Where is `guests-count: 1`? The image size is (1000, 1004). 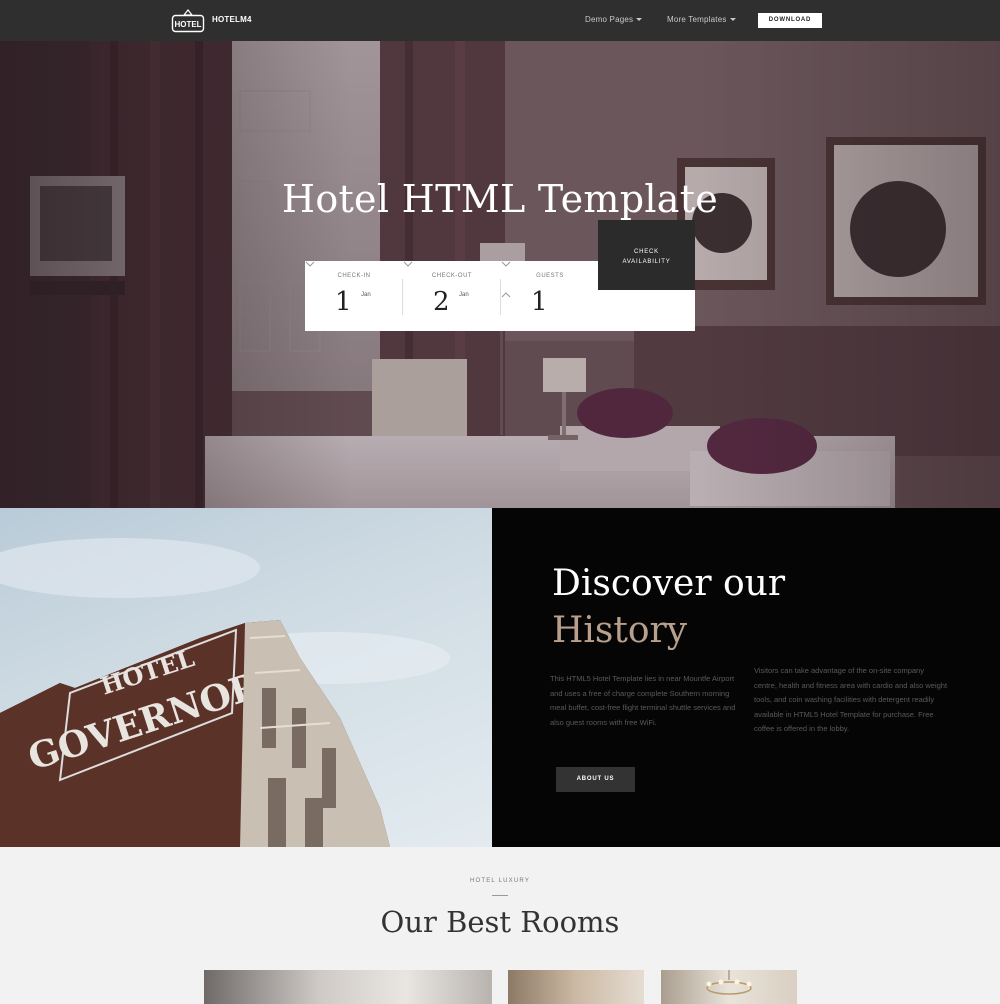
guests-count: 1 is located at coordinates (539, 302).